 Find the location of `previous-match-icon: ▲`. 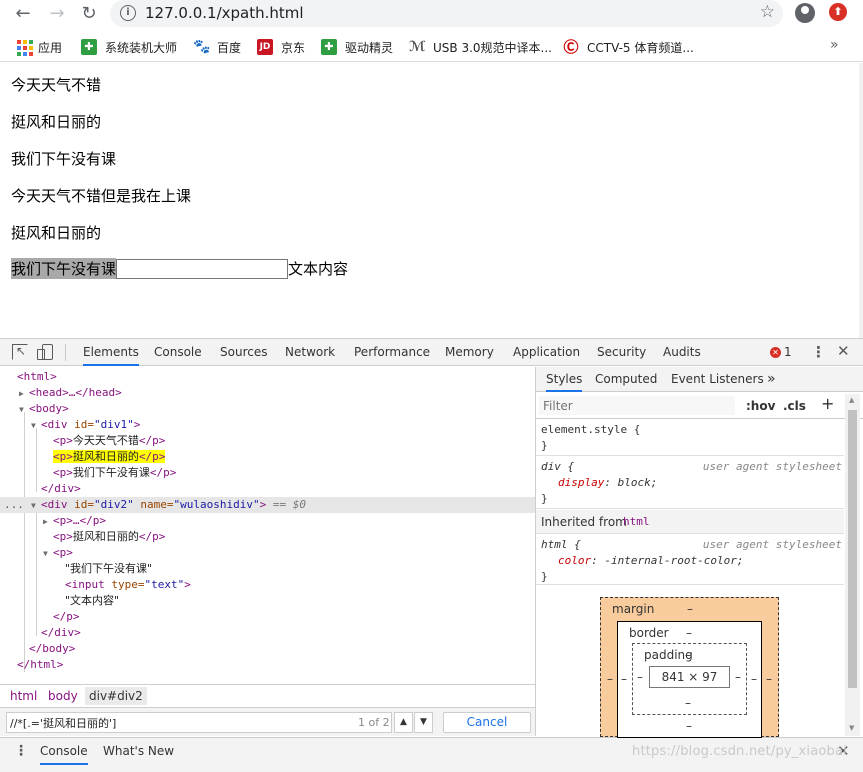

previous-match-icon: ▲ is located at coordinates (403, 722).